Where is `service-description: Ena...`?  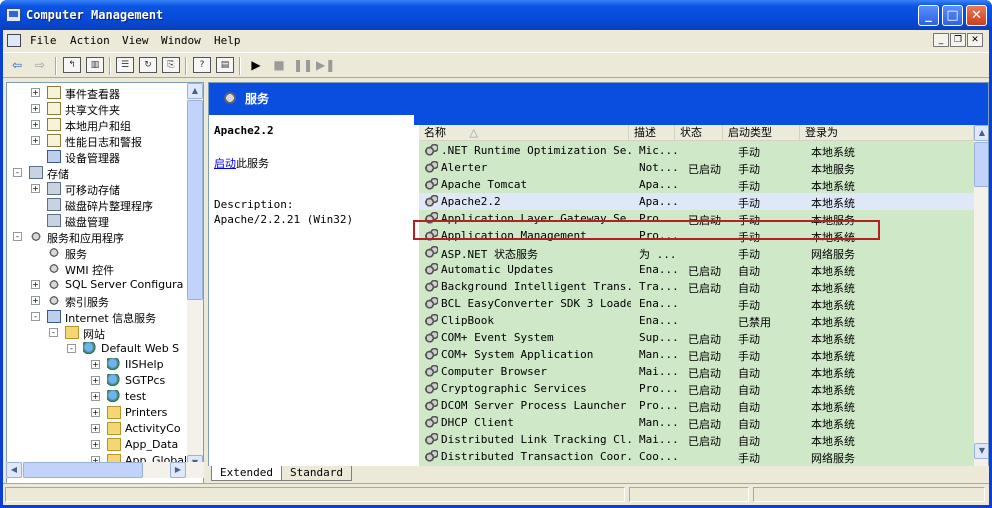 service-description: Ena... is located at coordinates (659, 303).